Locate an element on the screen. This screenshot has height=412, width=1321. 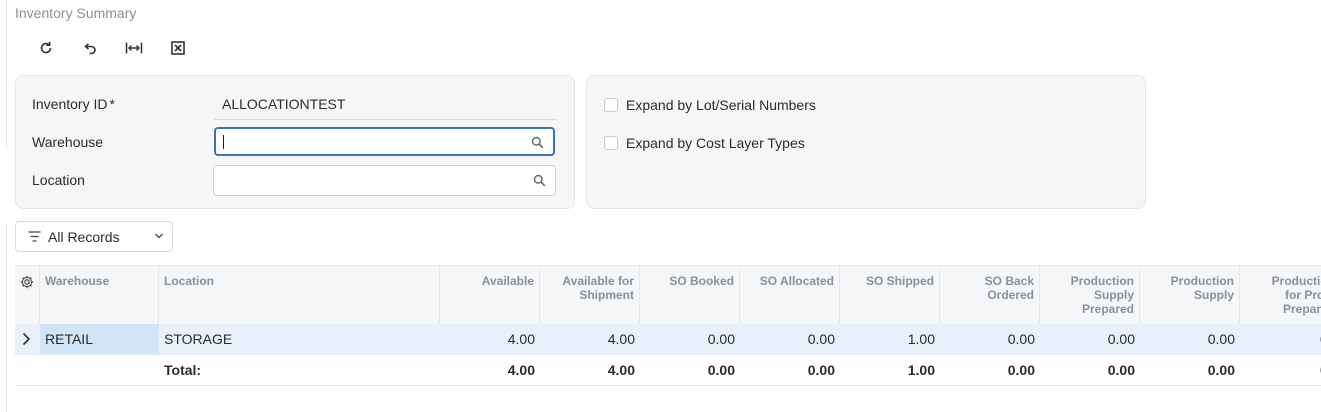
page-title: Inventory Summary is located at coordinates (76, 13).